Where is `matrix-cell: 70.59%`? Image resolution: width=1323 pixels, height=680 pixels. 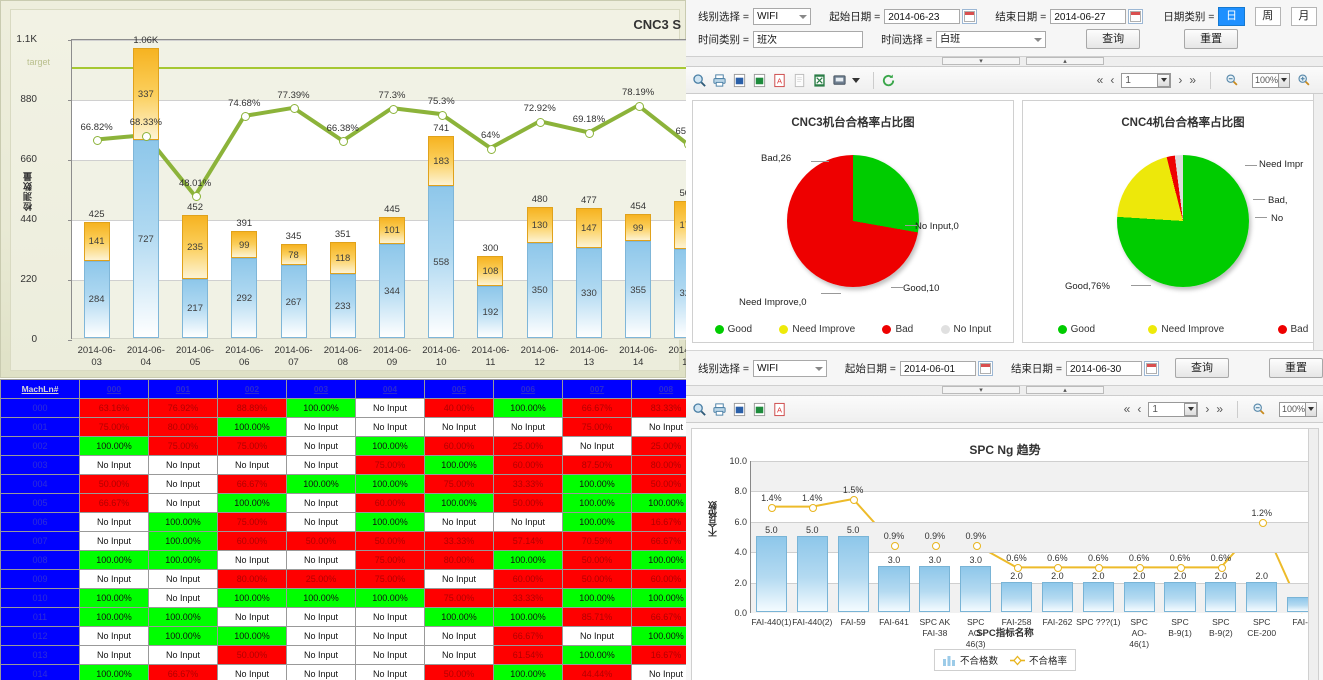 matrix-cell: 70.59% is located at coordinates (597, 541).